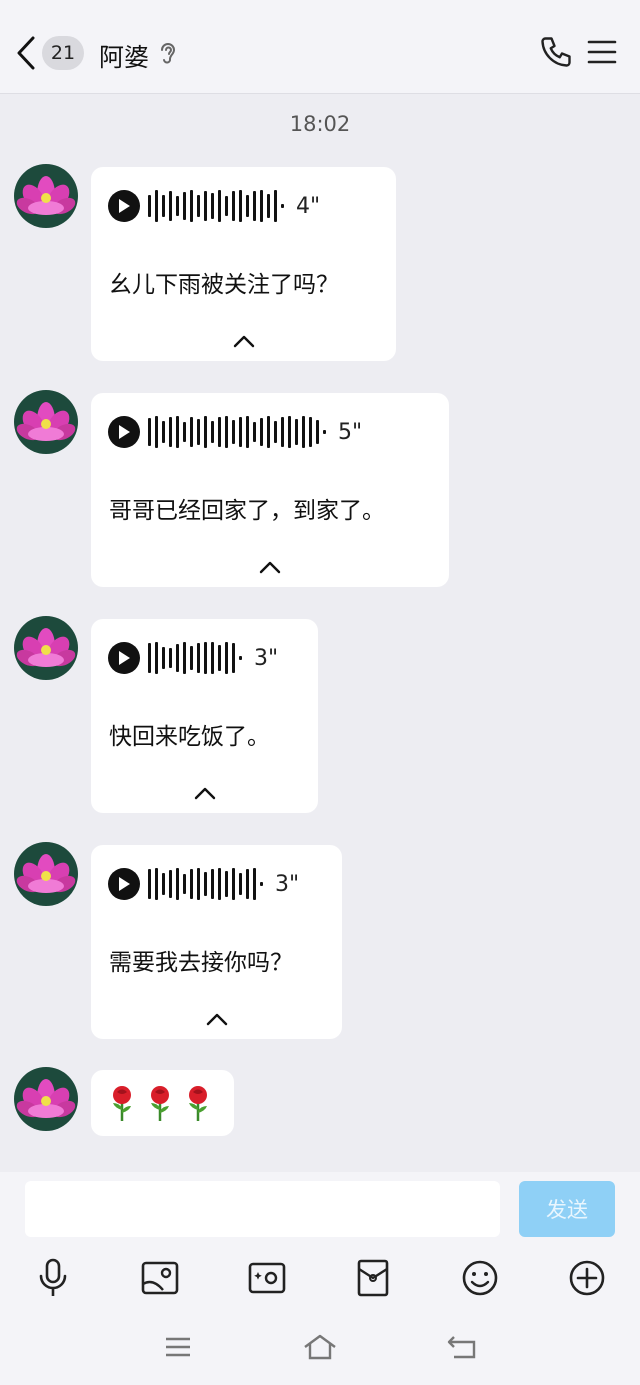 The height and width of the screenshot is (1385, 640). Describe the element at coordinates (350, 432) in the screenshot. I see `voice-duration: 5"` at that location.